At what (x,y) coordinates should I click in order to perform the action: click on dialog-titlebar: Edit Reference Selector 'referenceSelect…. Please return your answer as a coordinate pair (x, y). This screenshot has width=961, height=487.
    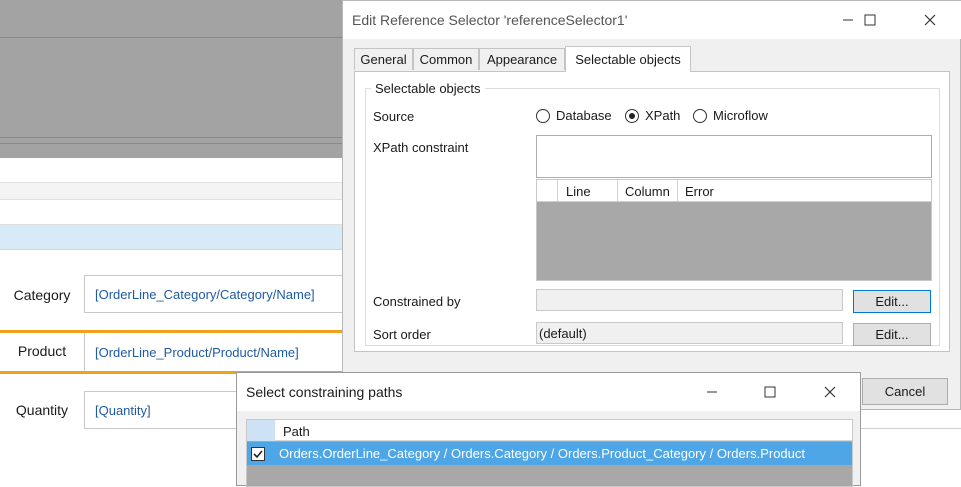
    Looking at the image, I should click on (652, 20).